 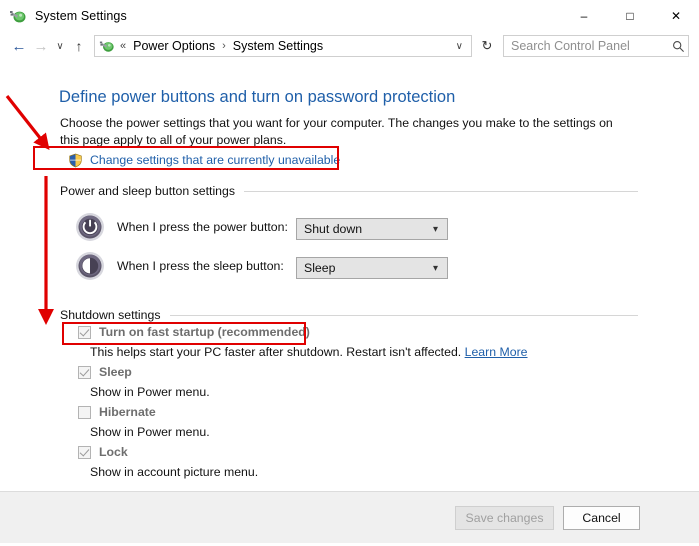 I want to click on sleep-checkbox, so click(x=84, y=372).